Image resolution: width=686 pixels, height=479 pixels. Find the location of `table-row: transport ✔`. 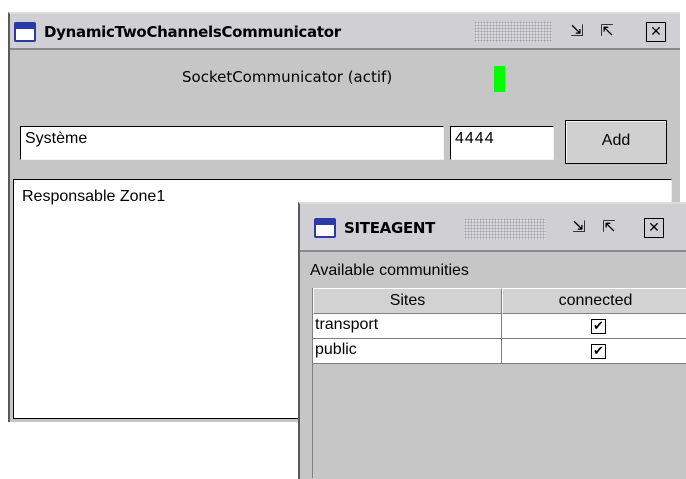

table-row: transport ✔ is located at coordinates (499, 326).